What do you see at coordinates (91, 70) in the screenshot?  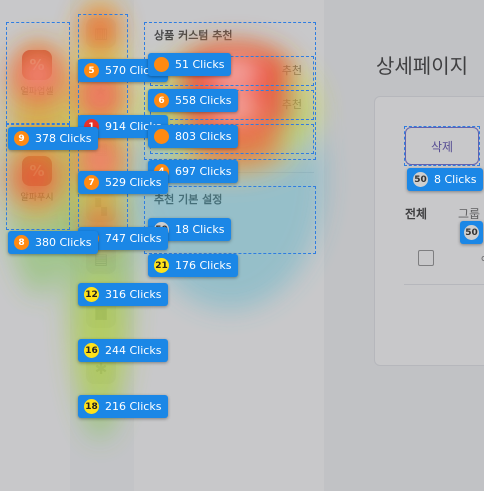 I see `rank-badge: 5` at bounding box center [91, 70].